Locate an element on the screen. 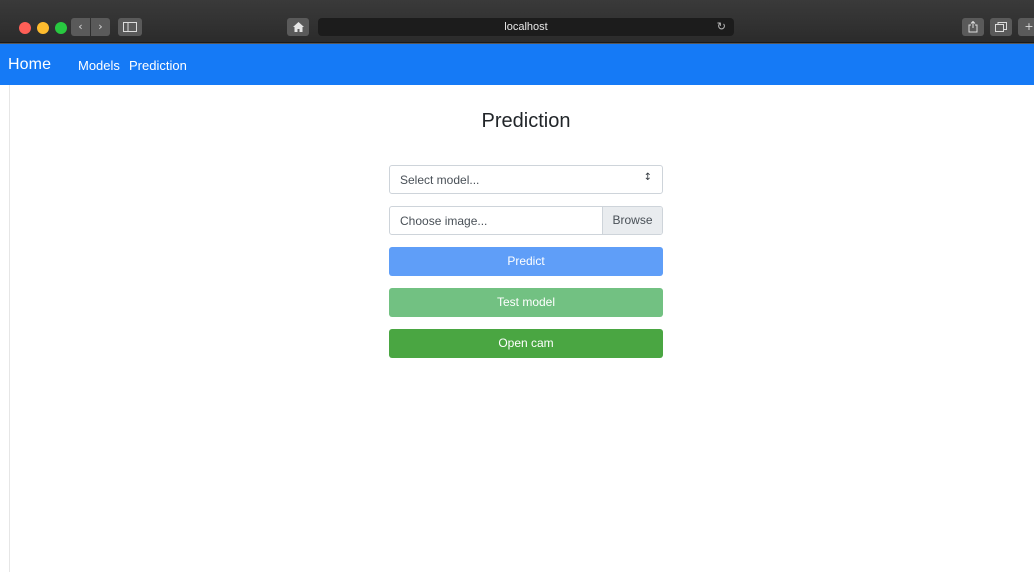 The width and height of the screenshot is (1034, 572). browser-toolbar: ‹ › localhost ↻ + is located at coordinates (517, 21).